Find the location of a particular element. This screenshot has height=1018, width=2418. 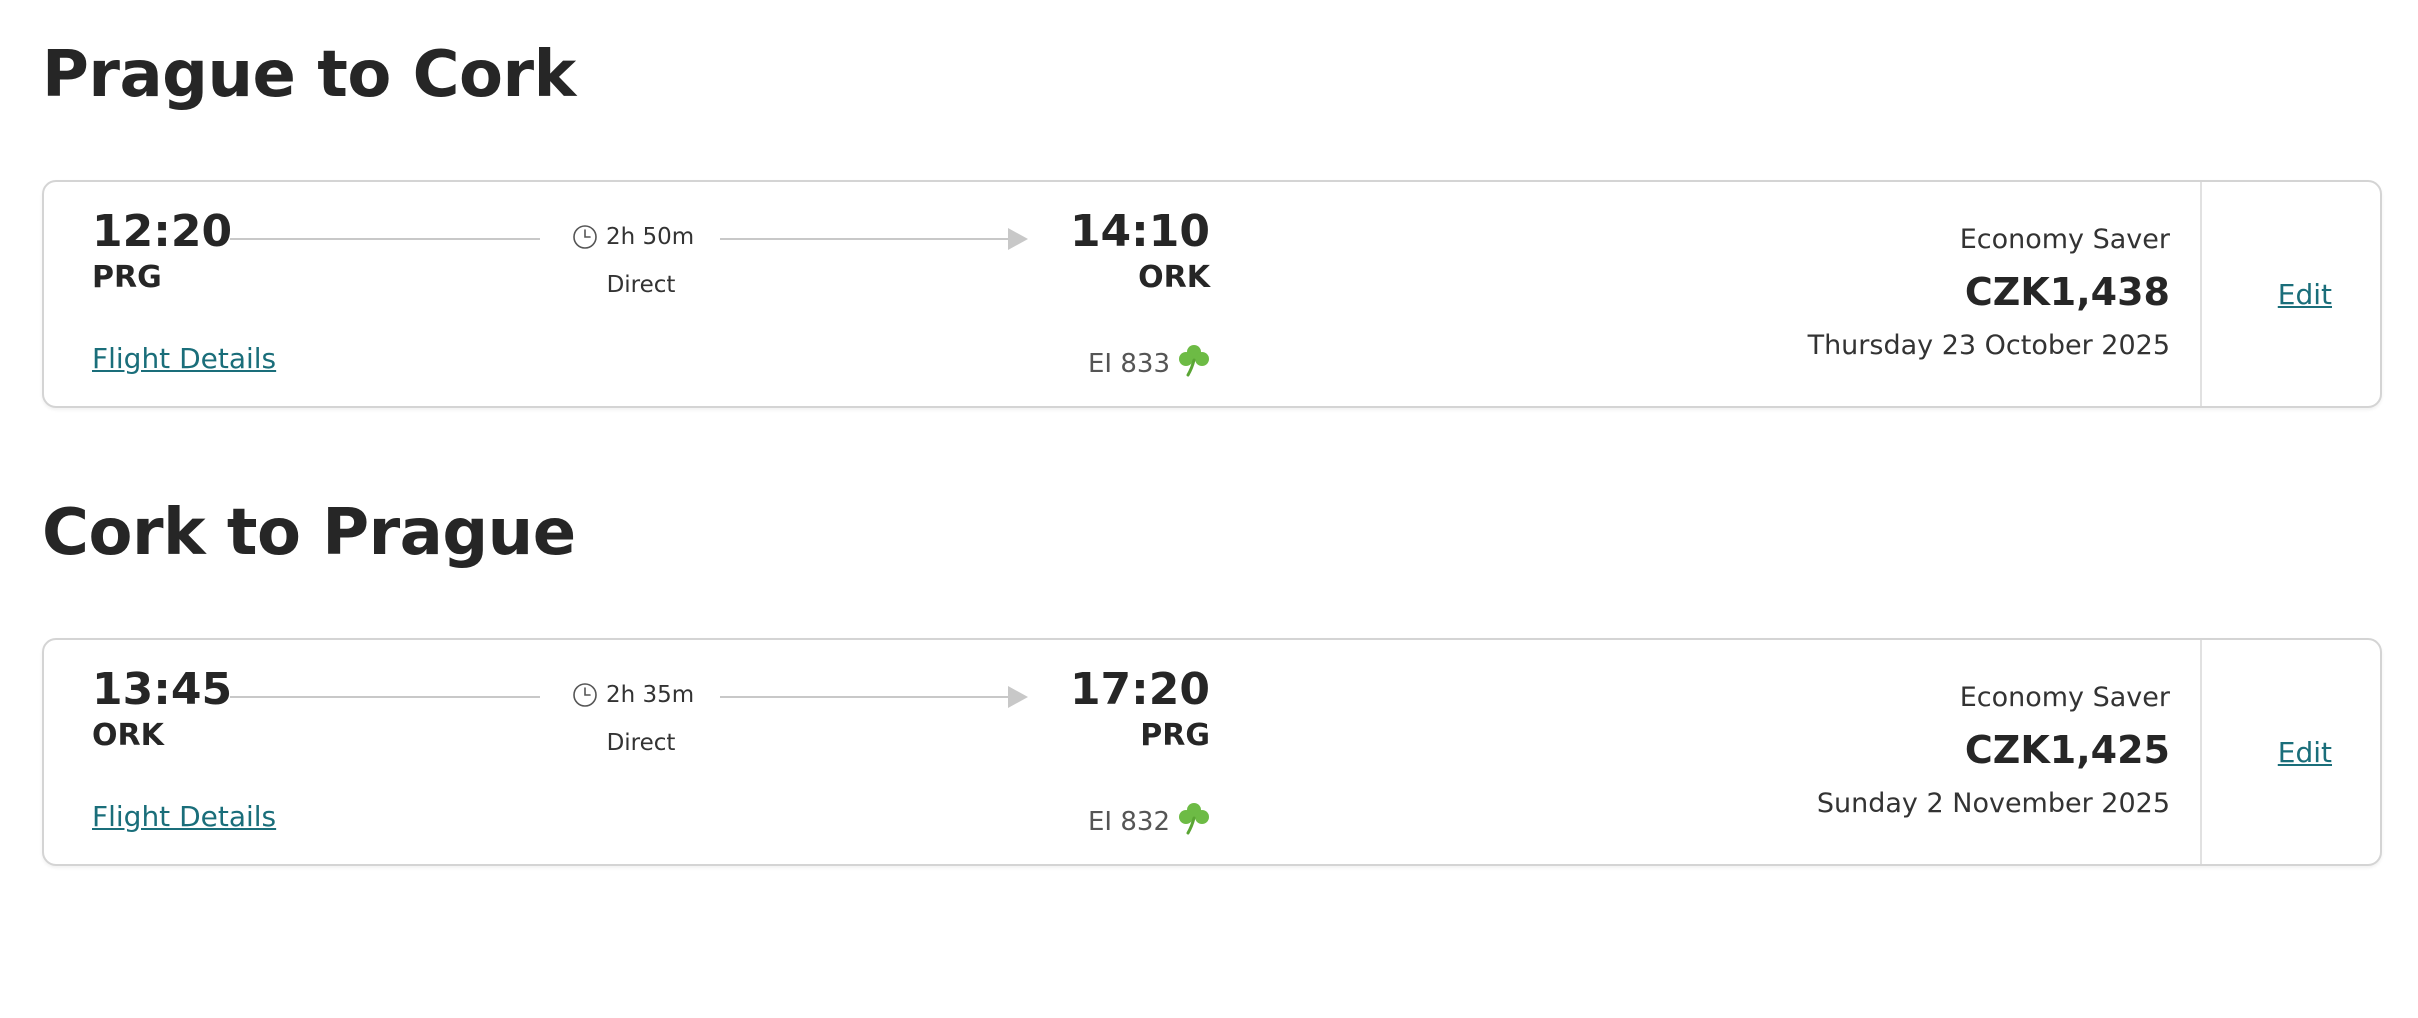

flight-duration: 2h 35m is located at coordinates (633, 695).